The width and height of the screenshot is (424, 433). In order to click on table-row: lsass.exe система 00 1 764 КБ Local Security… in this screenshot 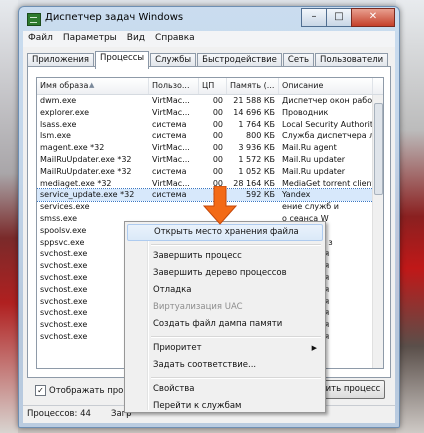, I will do `click(205, 125)`.